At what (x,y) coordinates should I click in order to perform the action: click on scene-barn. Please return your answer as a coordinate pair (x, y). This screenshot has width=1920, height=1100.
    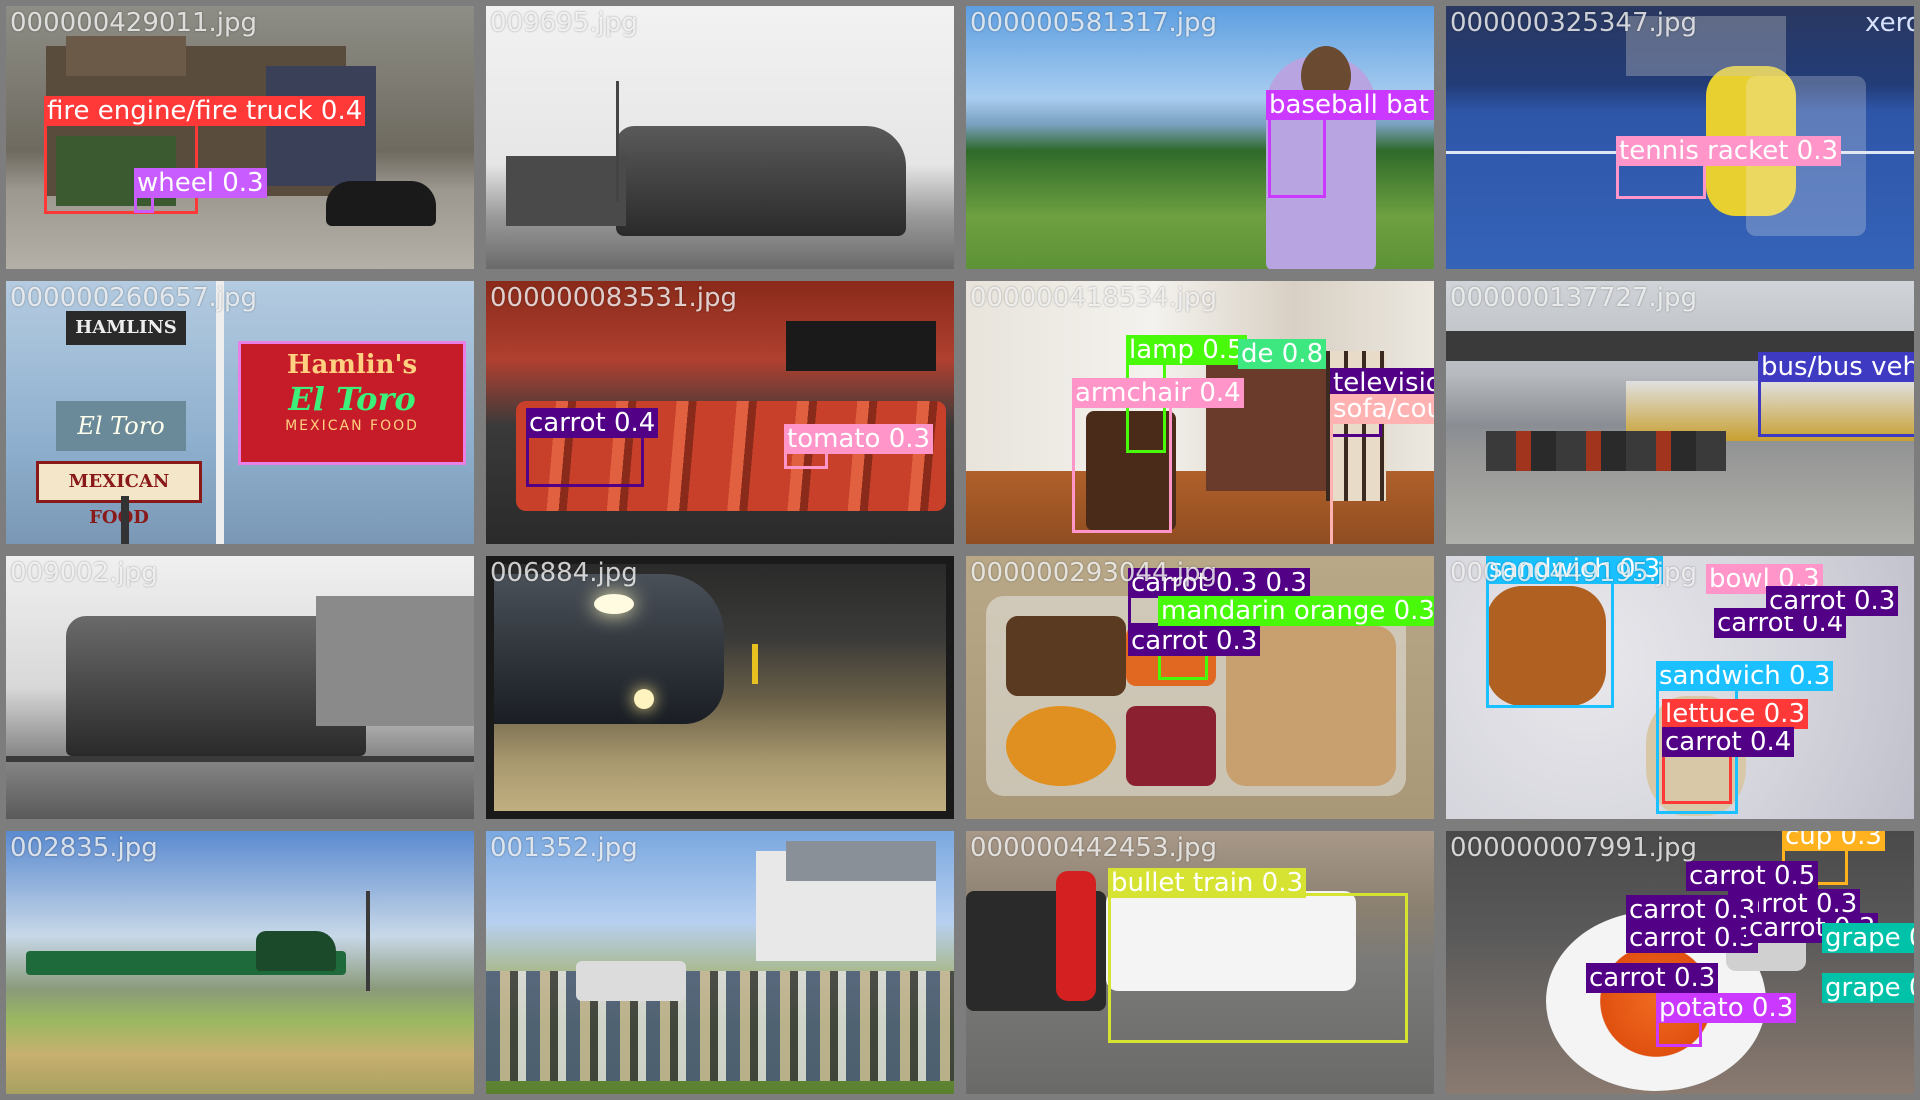
    Looking at the image, I should click on (720, 962).